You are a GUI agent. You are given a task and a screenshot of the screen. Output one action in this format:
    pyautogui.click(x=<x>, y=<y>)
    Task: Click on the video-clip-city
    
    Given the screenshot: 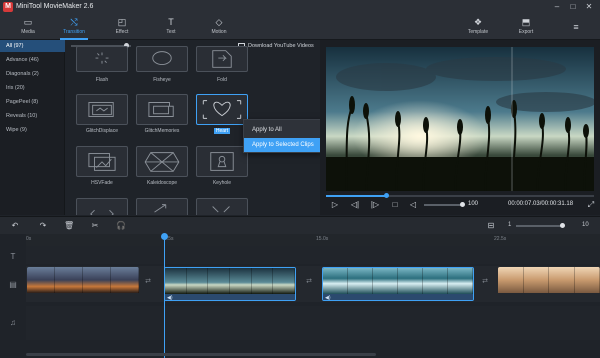 What is the action you would take?
    pyautogui.click(x=83, y=284)
    